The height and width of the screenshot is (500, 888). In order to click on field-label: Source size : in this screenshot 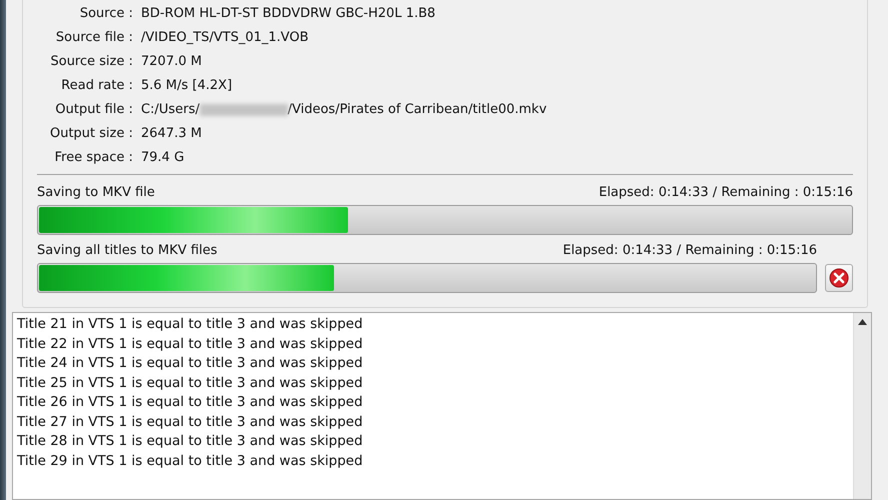, I will do `click(91, 62)`.